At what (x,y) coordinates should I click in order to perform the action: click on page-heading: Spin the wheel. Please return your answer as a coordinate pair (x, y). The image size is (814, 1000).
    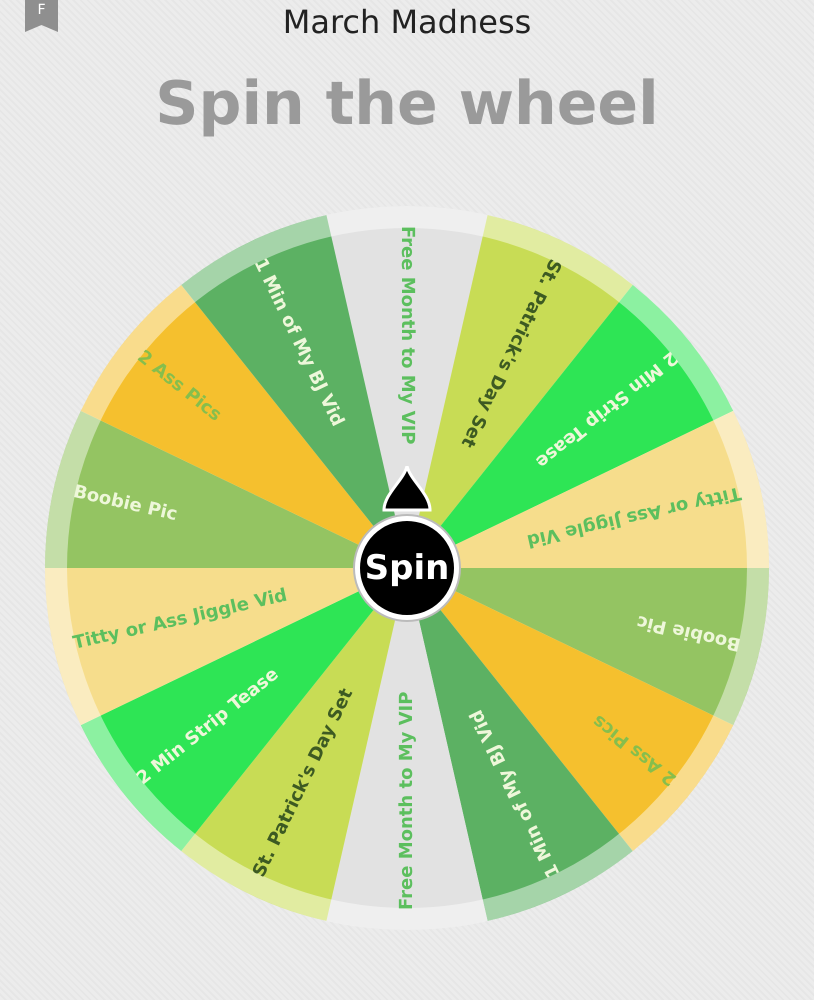
    Looking at the image, I should click on (407, 104).